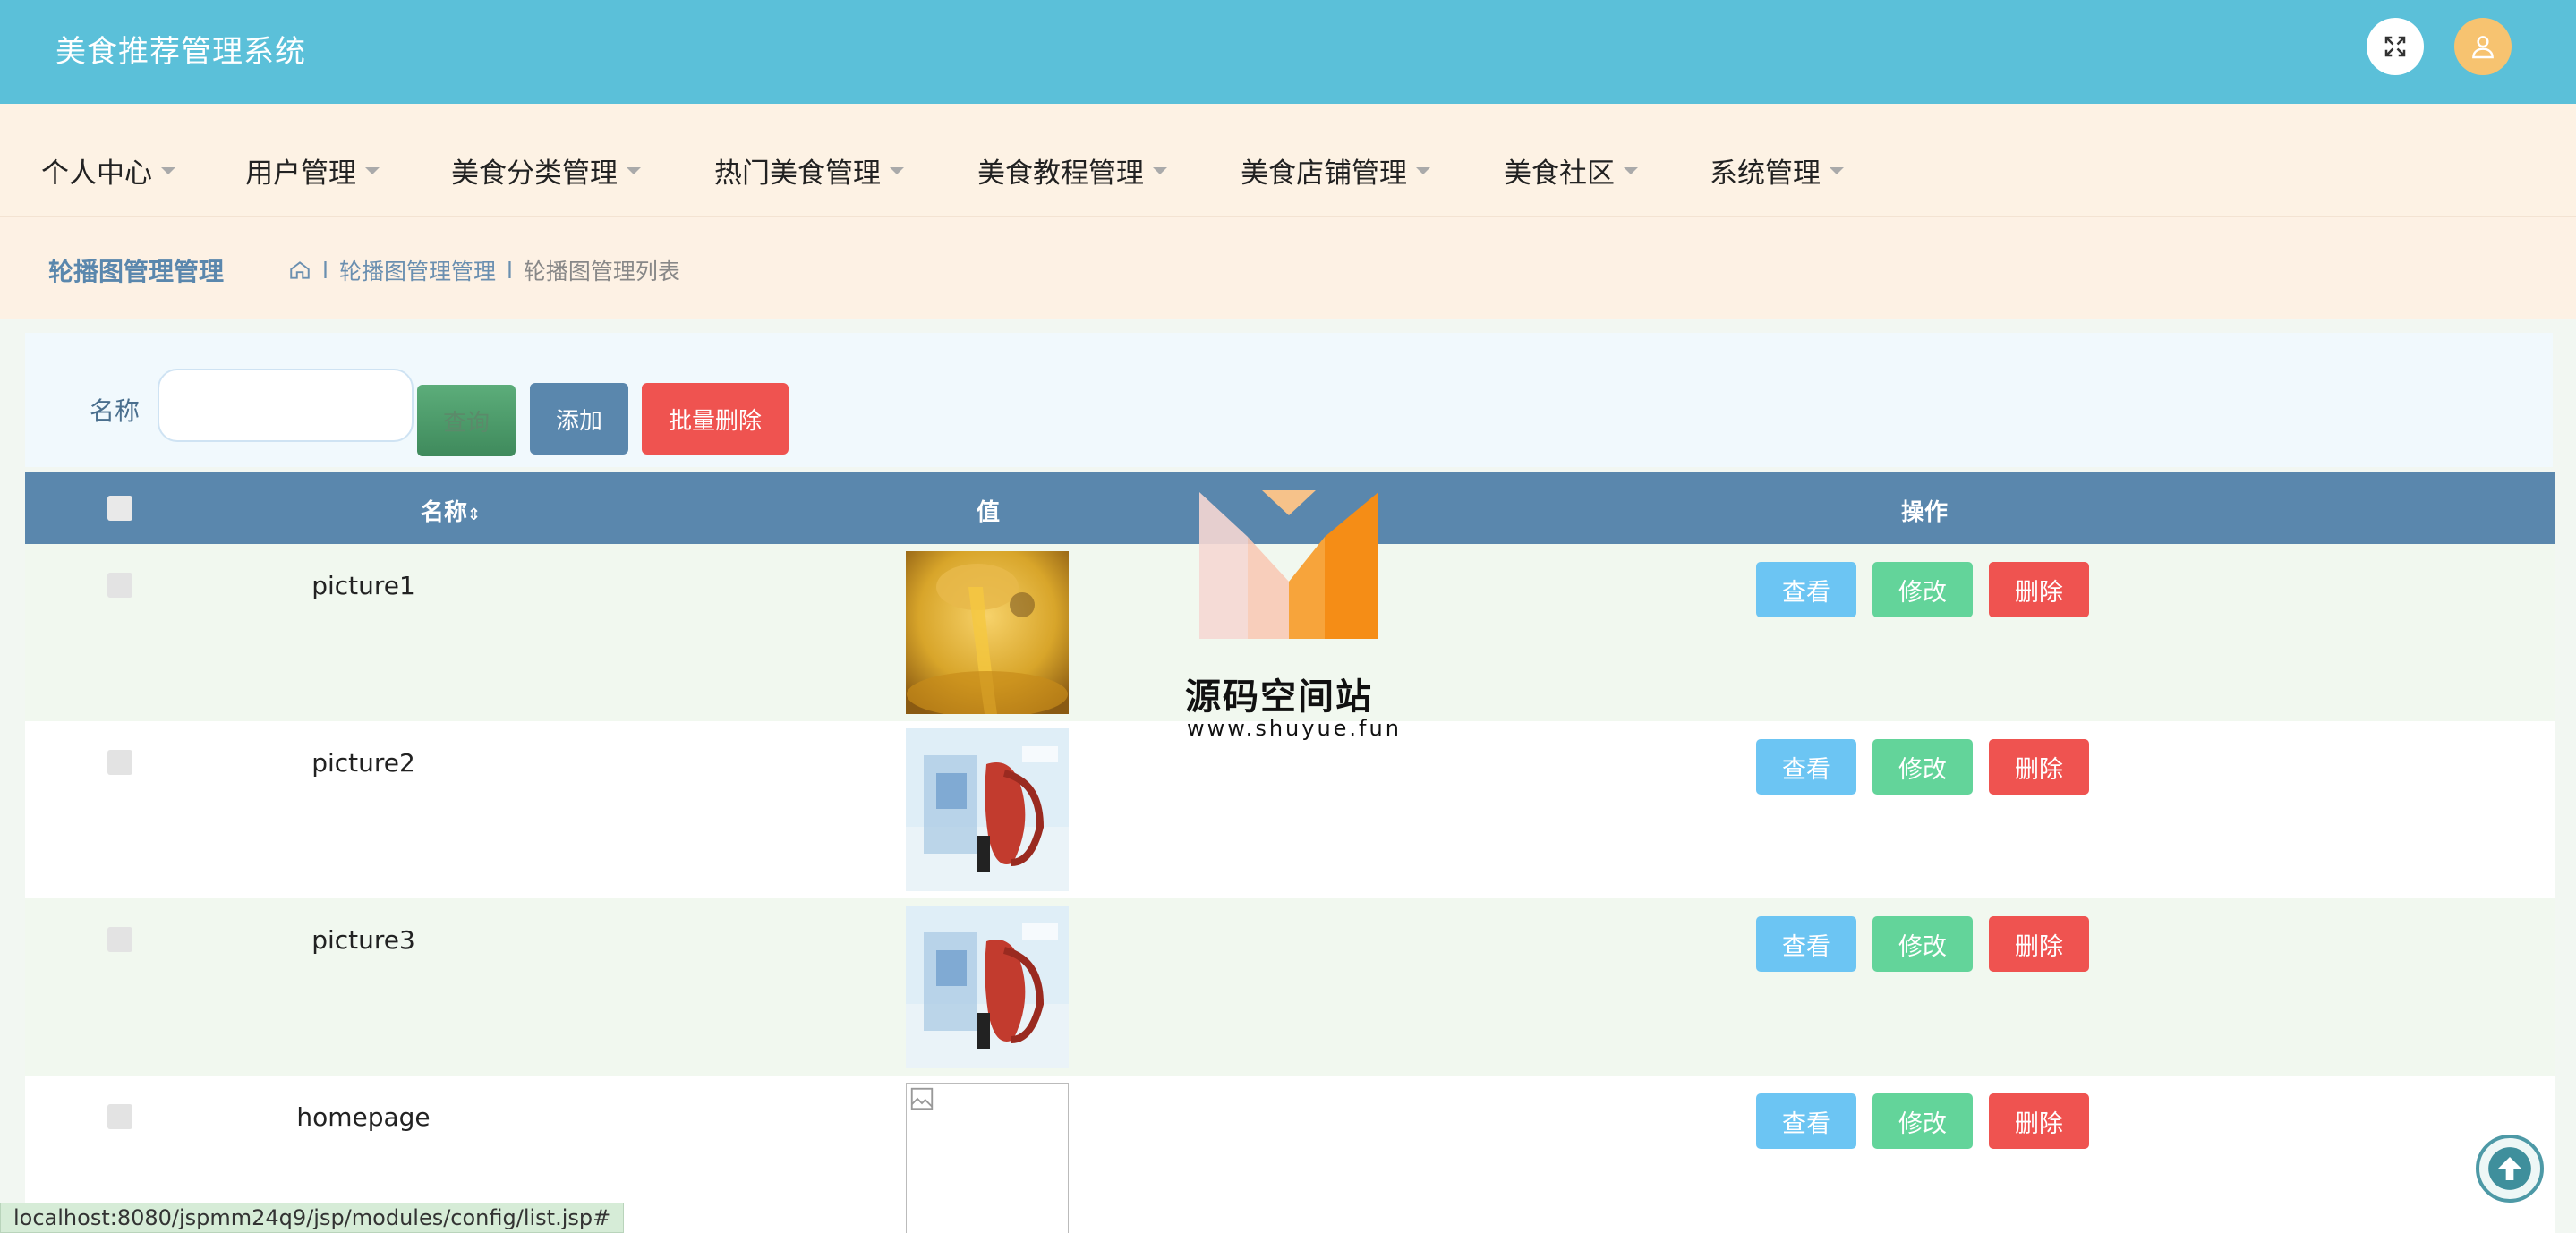  Describe the element at coordinates (180, 52) in the screenshot. I see `app-title: 美食推荐管理系统` at that location.